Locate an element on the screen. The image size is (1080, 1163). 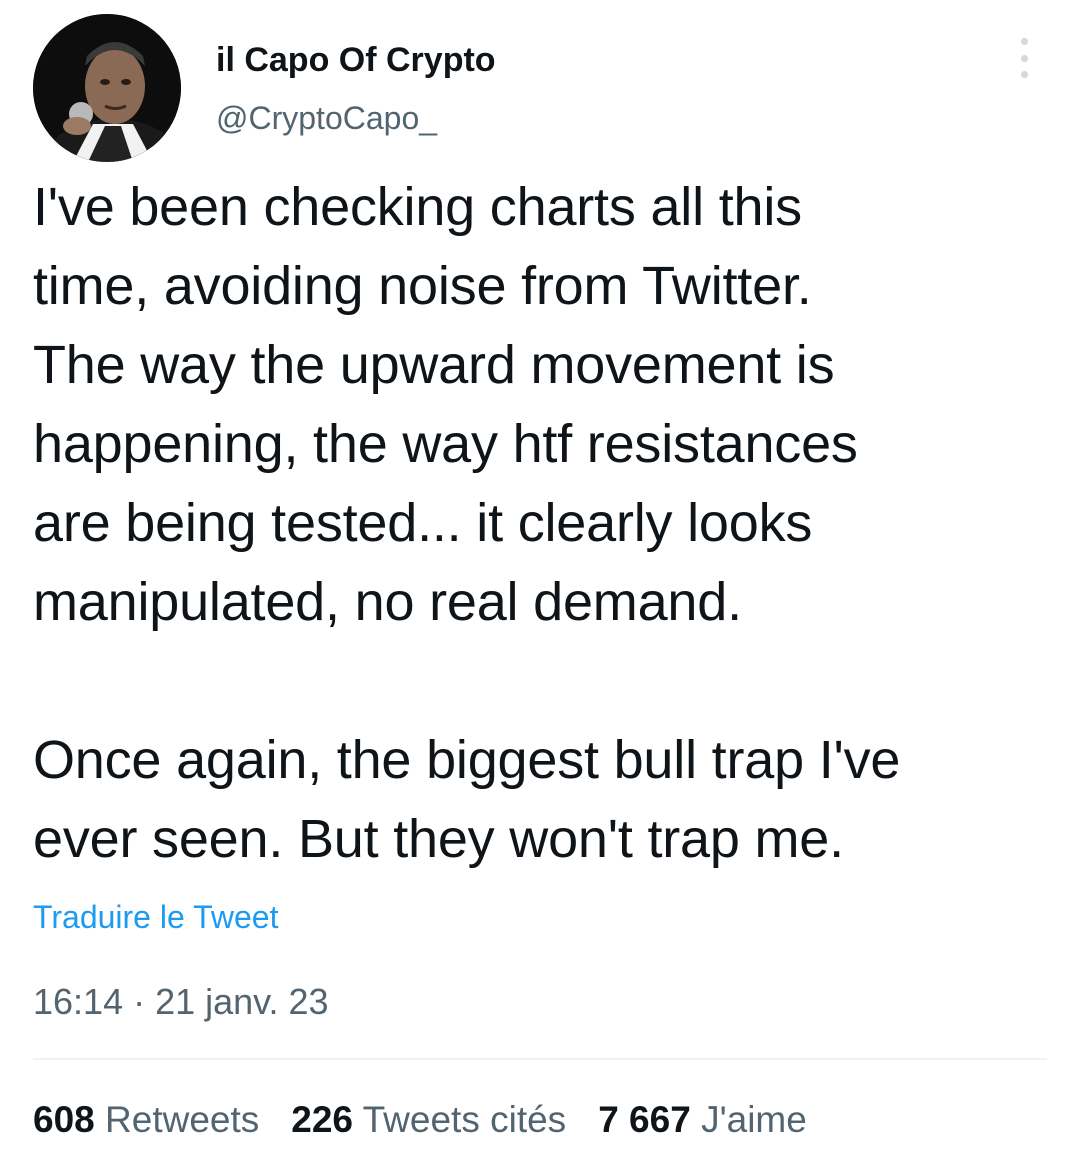
tweet-timestamp: 16:14 · 21 janv. 23 is located at coordinates (181, 1002).